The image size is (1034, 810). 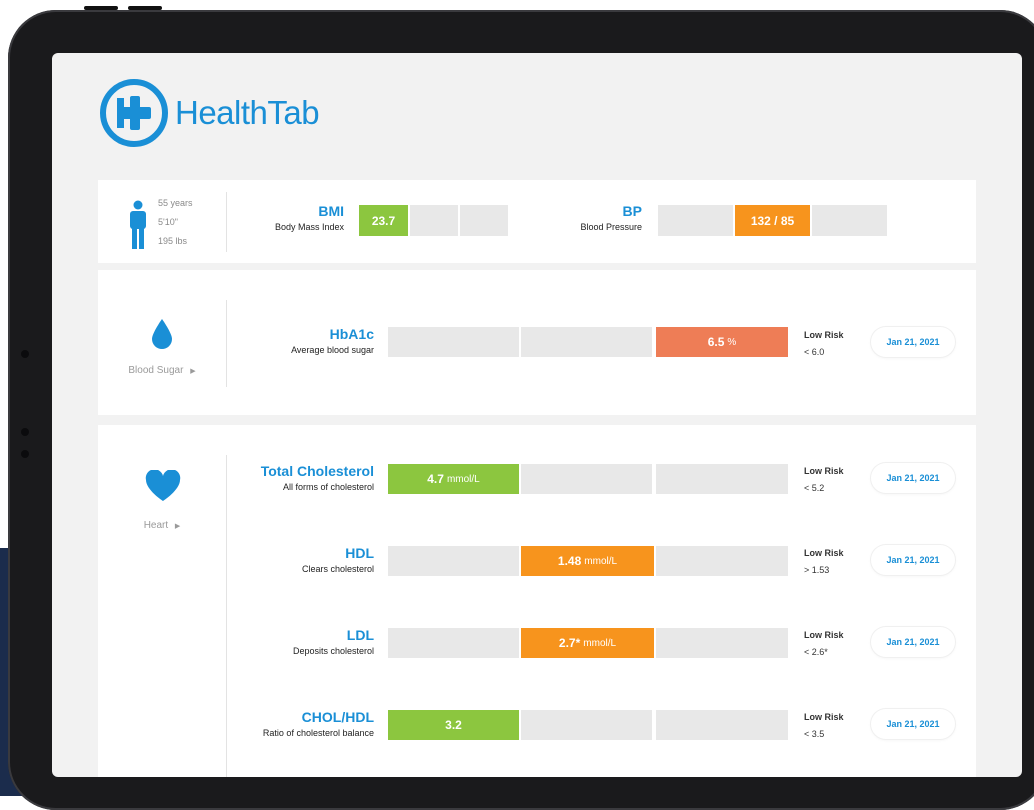 I want to click on hba1c-title: HbA1c, so click(x=351, y=334).